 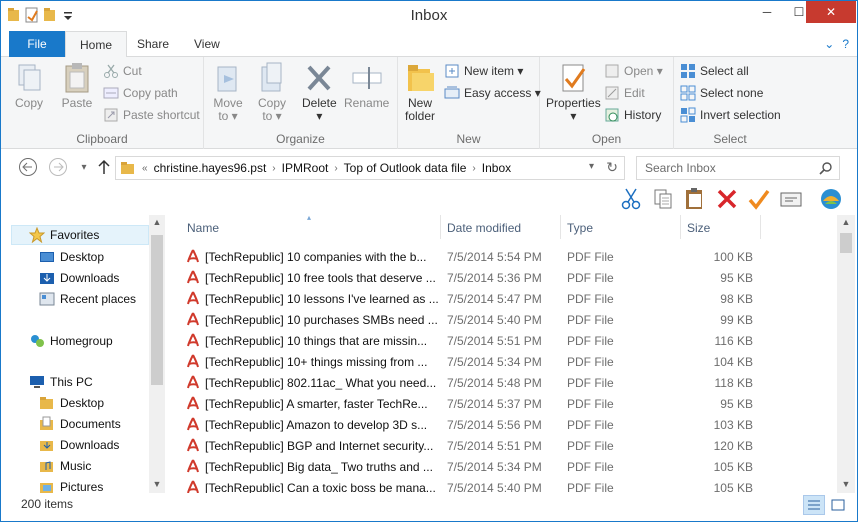 What do you see at coordinates (305, 168) in the screenshot?
I see `breadcrumb-ipmroot: IPMRoot` at bounding box center [305, 168].